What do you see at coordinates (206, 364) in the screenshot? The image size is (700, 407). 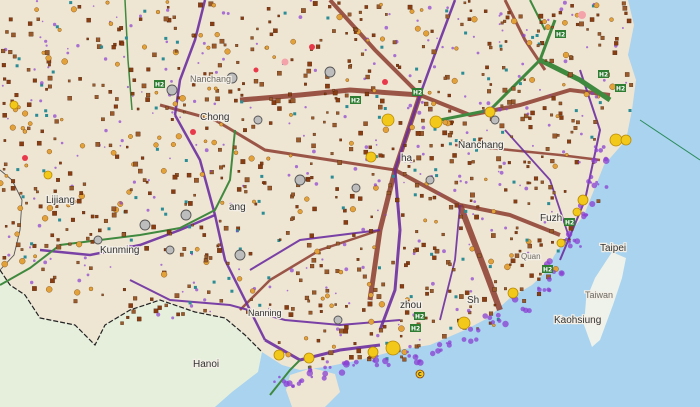 I see `place-label-hanoi: Hanoi` at bounding box center [206, 364].